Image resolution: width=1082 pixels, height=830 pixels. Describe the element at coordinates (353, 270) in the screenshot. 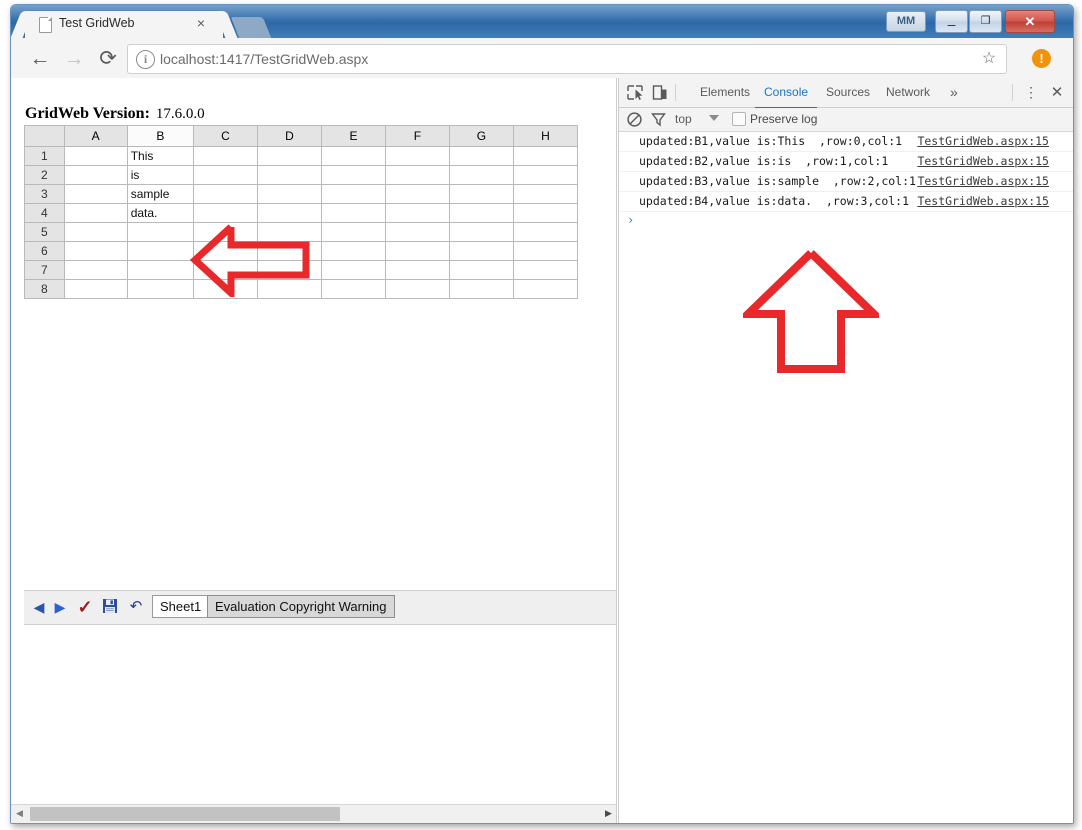

I see `grid-cell-e7` at that location.